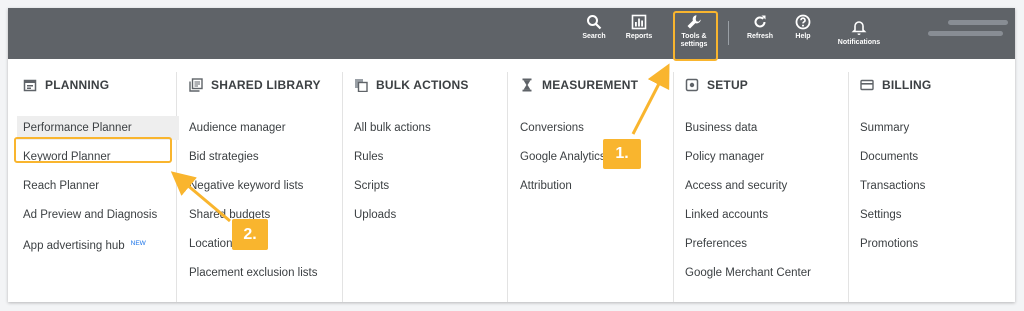 Image resolution: width=1024 pixels, height=311 pixels. Describe the element at coordinates (622, 154) in the screenshot. I see `step-1-badge: 1.` at that location.